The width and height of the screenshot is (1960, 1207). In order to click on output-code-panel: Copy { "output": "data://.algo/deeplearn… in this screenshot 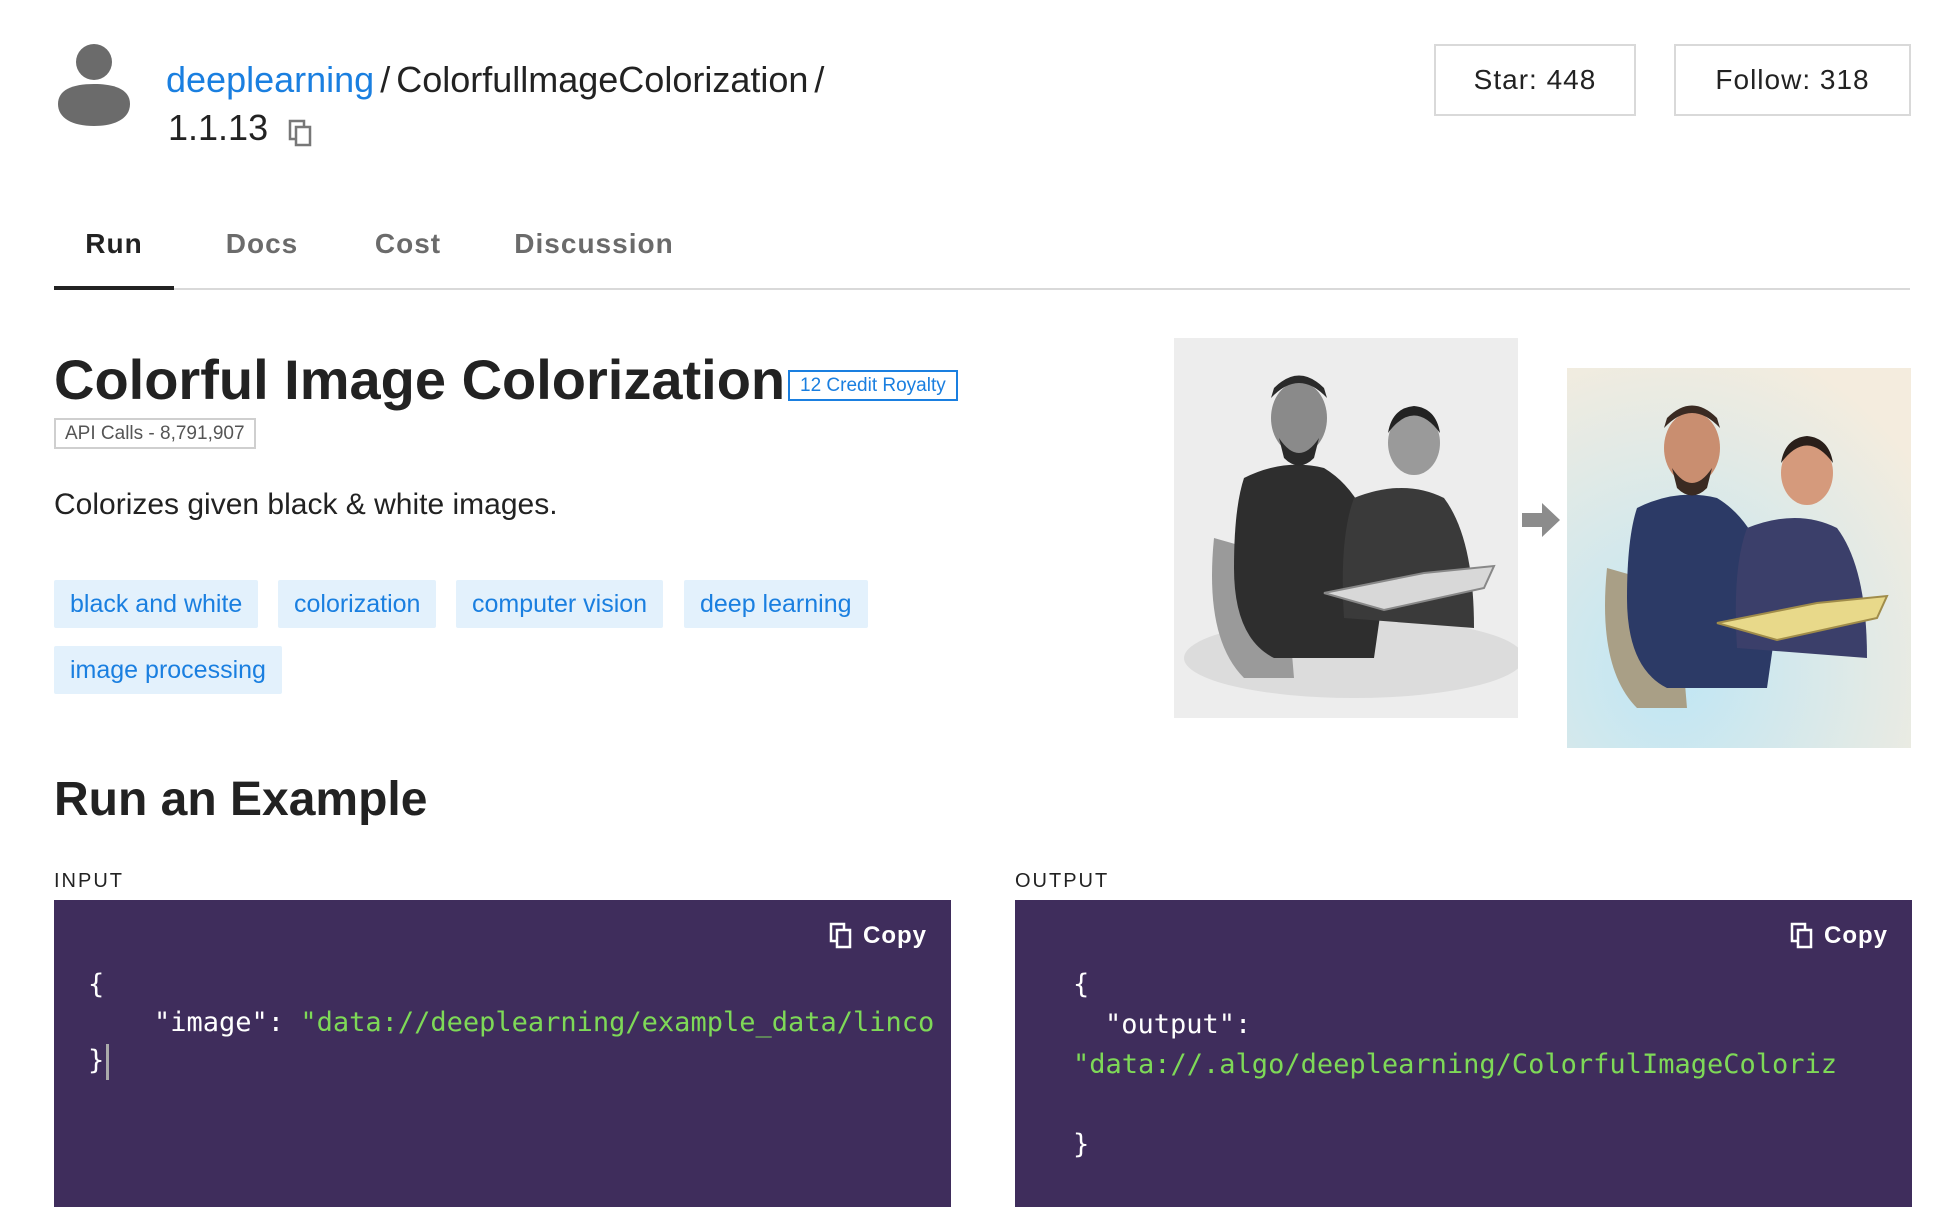, I will do `click(1463, 1053)`.